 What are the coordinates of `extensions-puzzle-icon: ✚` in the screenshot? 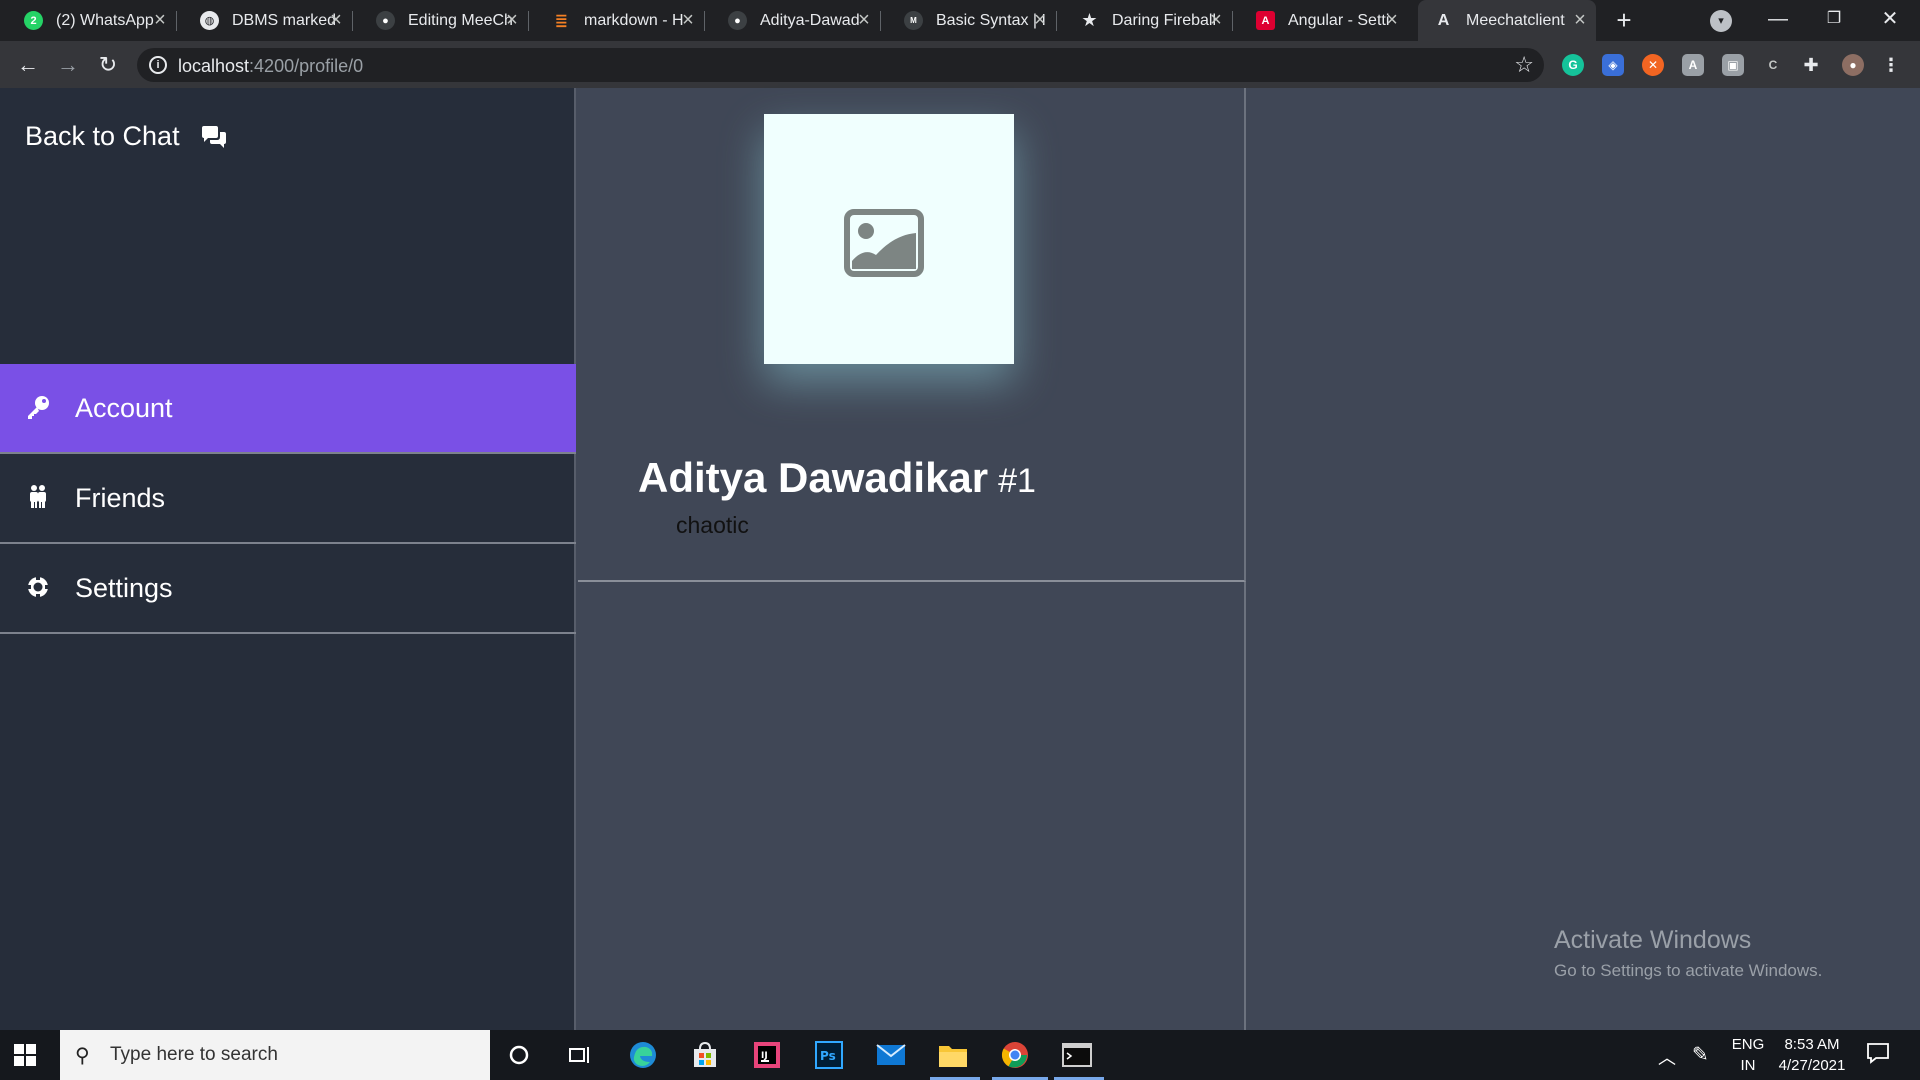 It's located at (1811, 65).